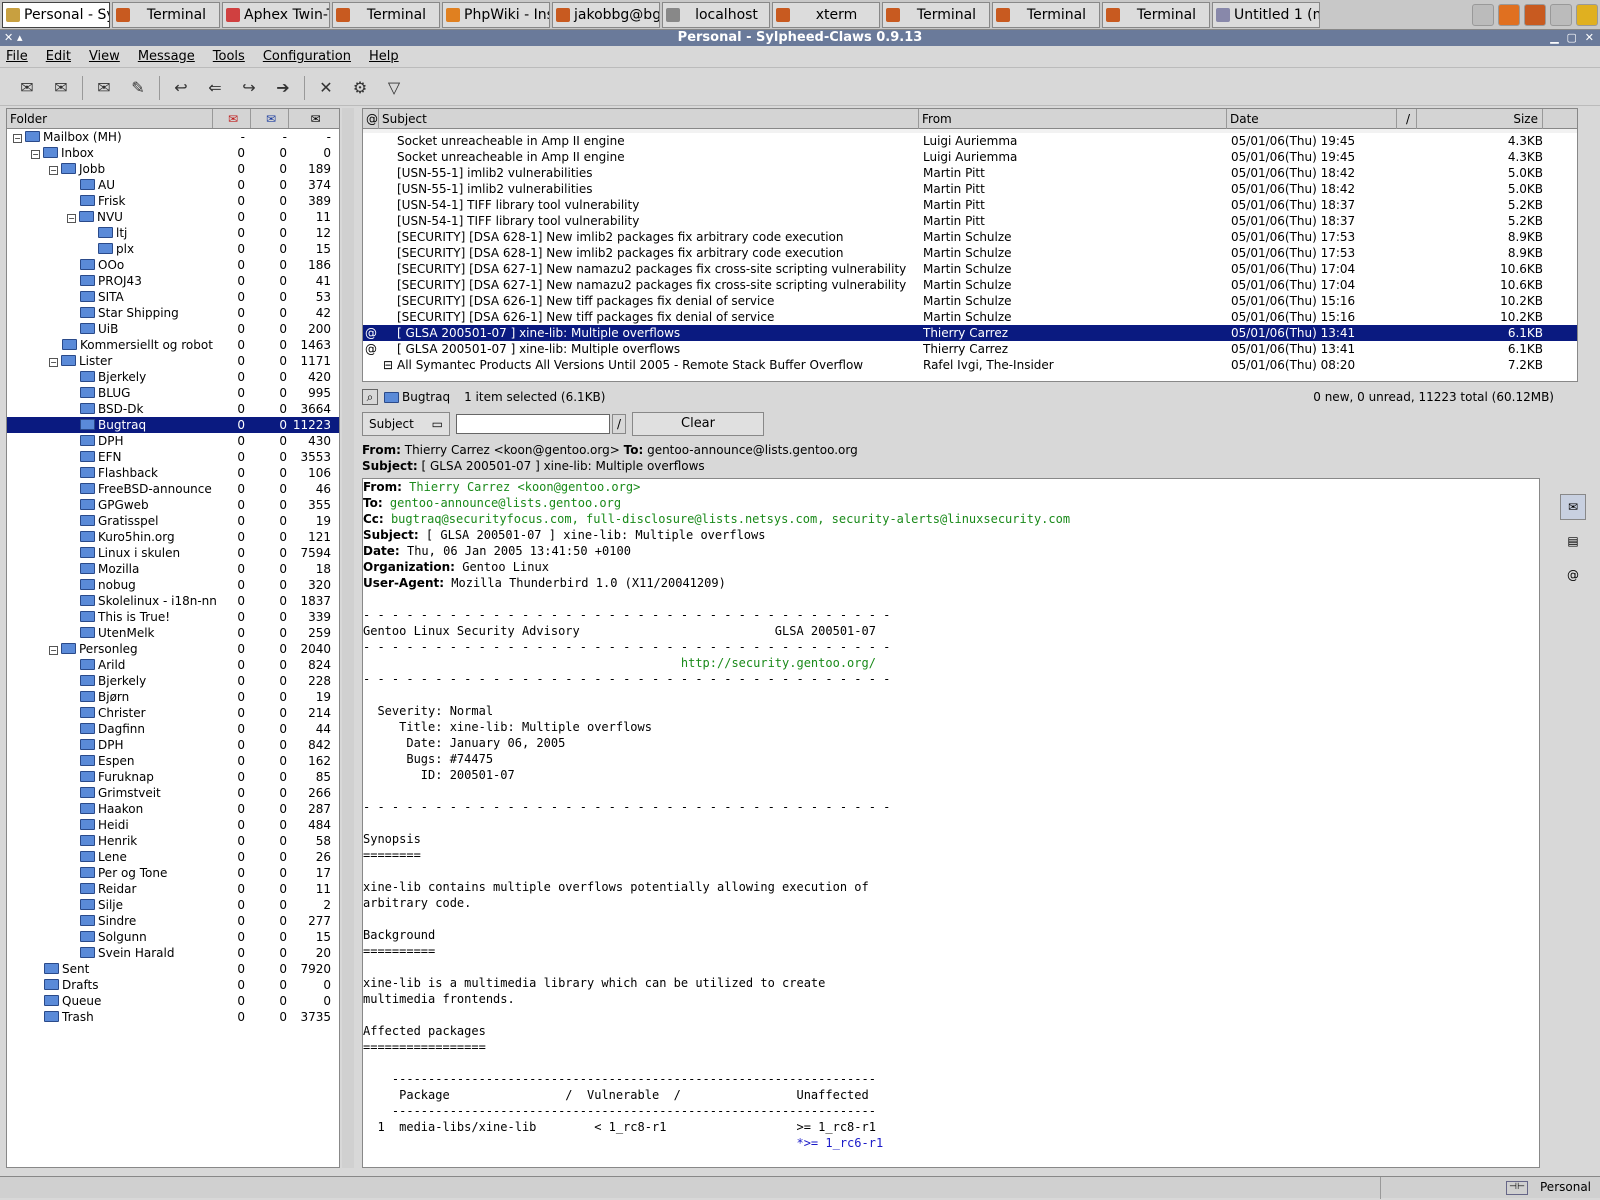 The height and width of the screenshot is (1200, 1600). Describe the element at coordinates (173, 905) in the screenshot. I see `folder-row: Silje 0 0 2` at that location.